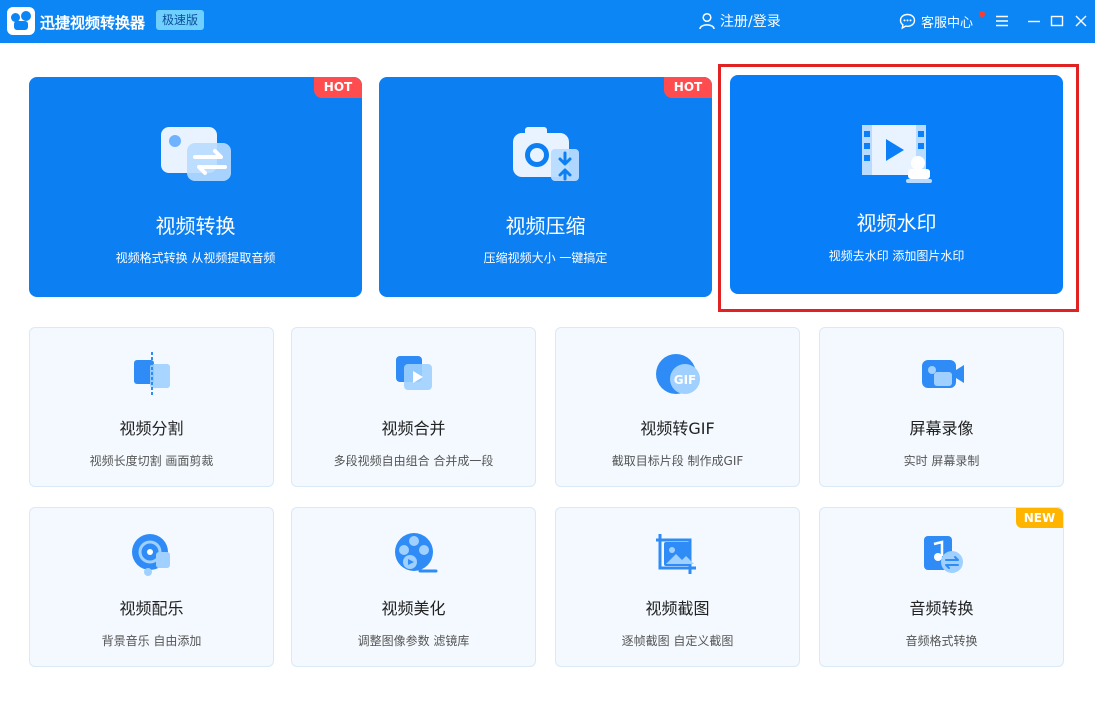 This screenshot has width=1095, height=714. What do you see at coordinates (677, 407) in the screenshot?
I see `tool-card-video-gif: GIF 视频转GIF 截取目标片段 制作成GIF` at bounding box center [677, 407].